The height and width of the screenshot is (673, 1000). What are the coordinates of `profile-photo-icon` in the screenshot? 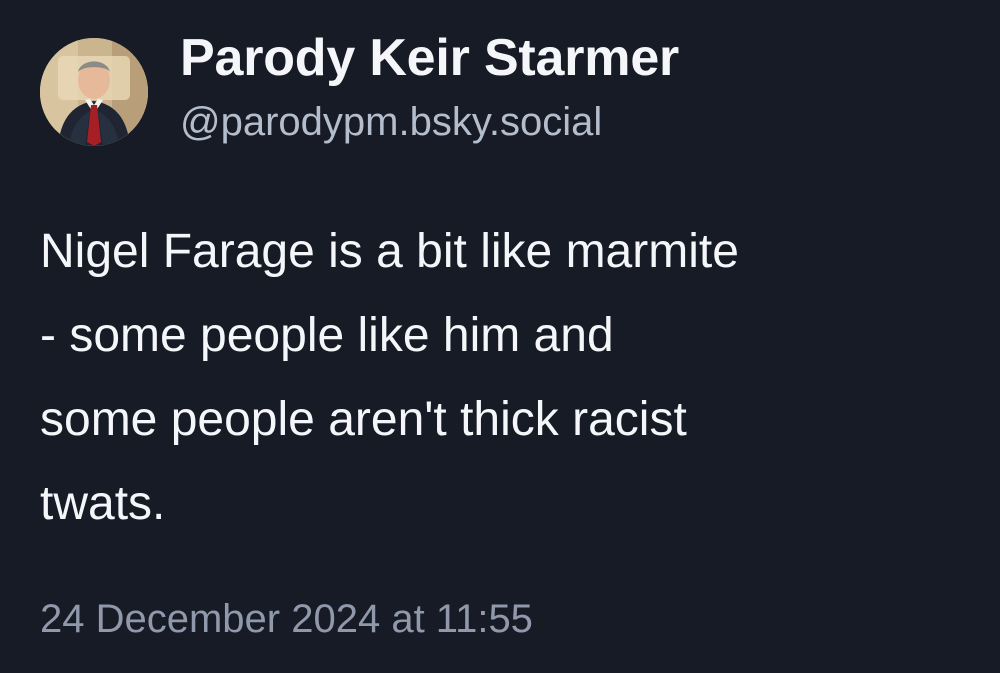 It's located at (94, 92).